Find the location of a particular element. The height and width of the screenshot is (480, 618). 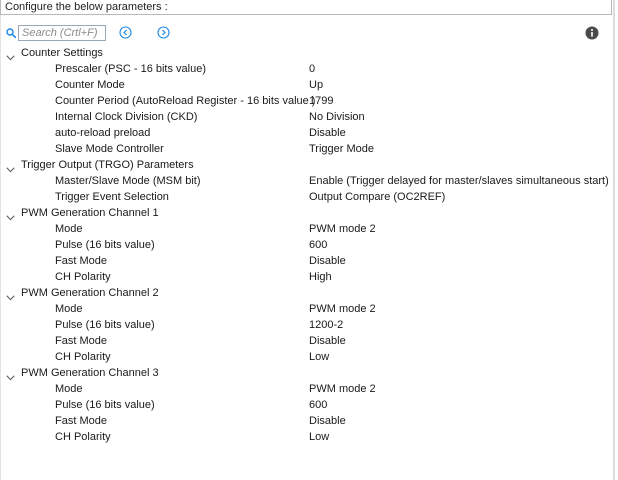

parameter-value: No Division is located at coordinates (337, 117).